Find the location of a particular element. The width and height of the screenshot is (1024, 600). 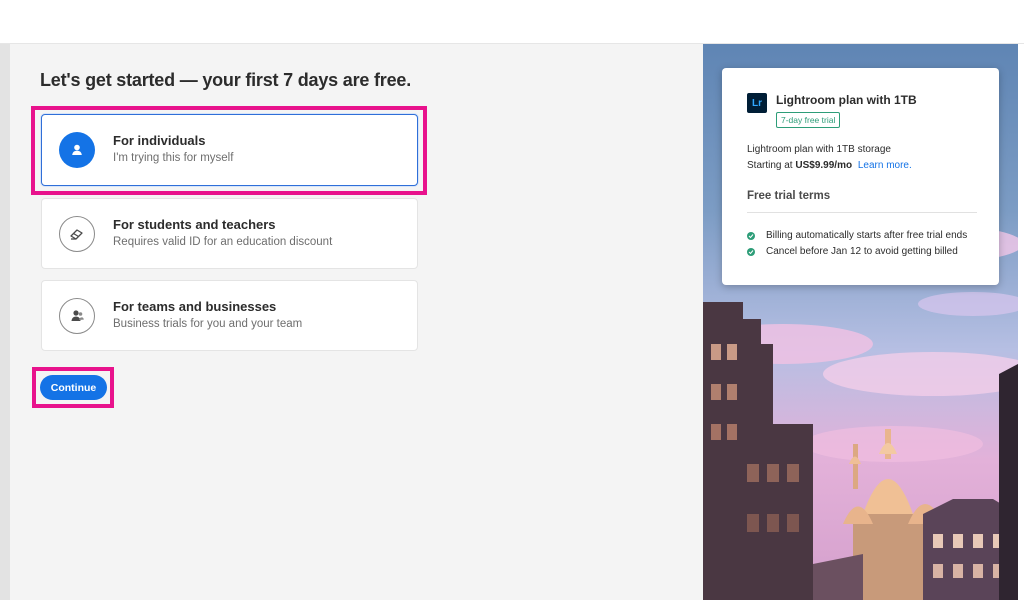

plan-description: Lightroom plan with 1TB storage is located at coordinates (819, 149).